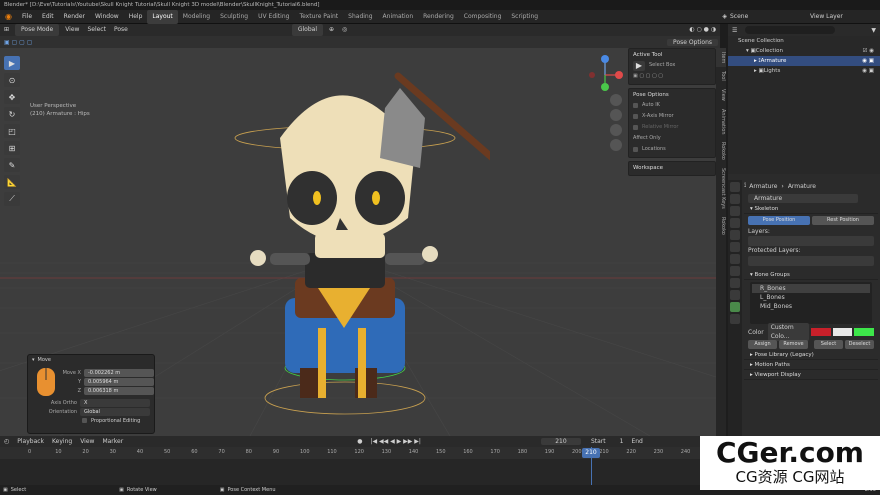  Describe the element at coordinates (692, 42) in the screenshot. I see `pose-options-dropdown: Pose Options` at that location.